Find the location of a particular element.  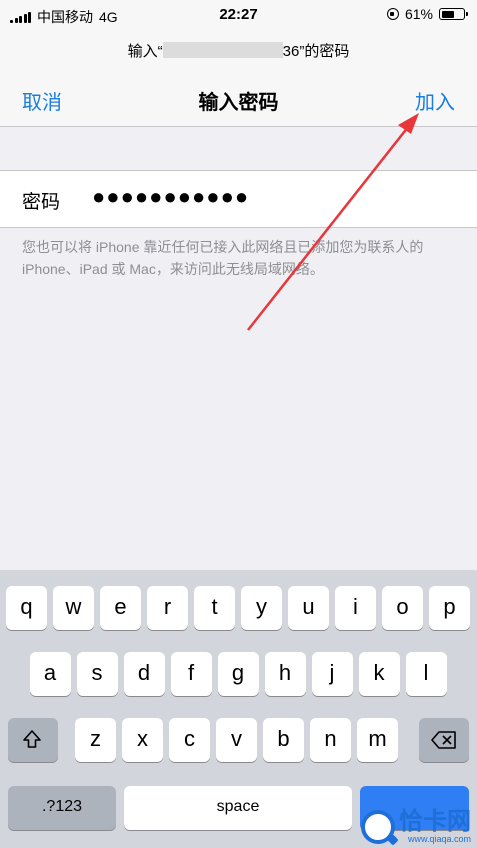

key-k: k is located at coordinates (379, 674).